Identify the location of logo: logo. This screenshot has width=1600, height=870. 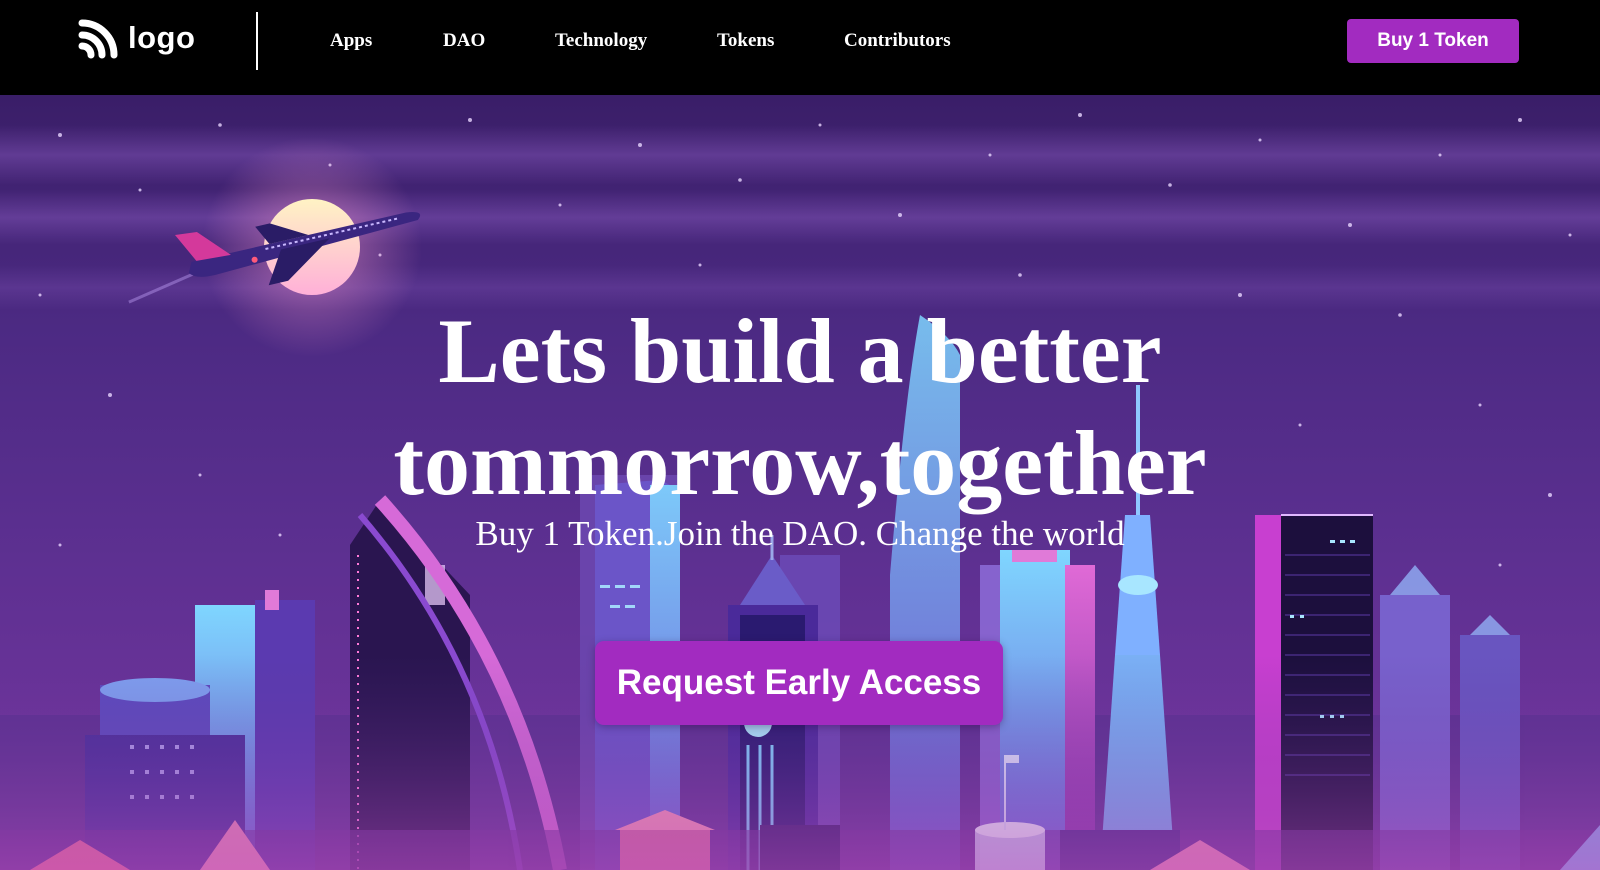
(136, 39).